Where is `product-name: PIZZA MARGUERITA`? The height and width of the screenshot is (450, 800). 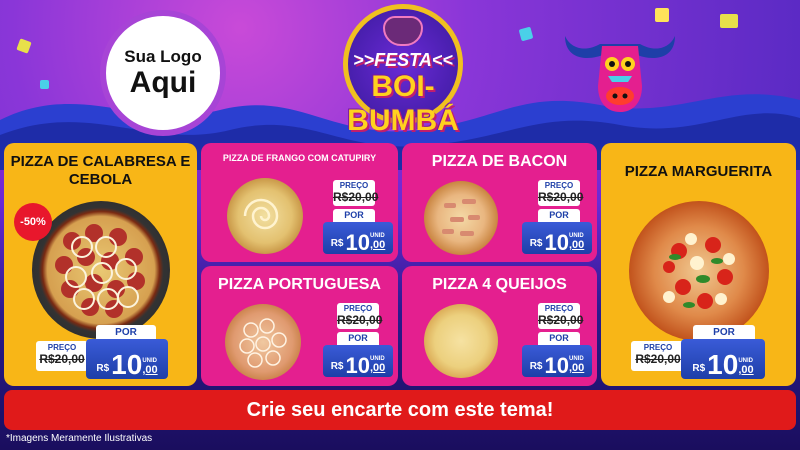
product-name: PIZZA MARGUERITA is located at coordinates (698, 171).